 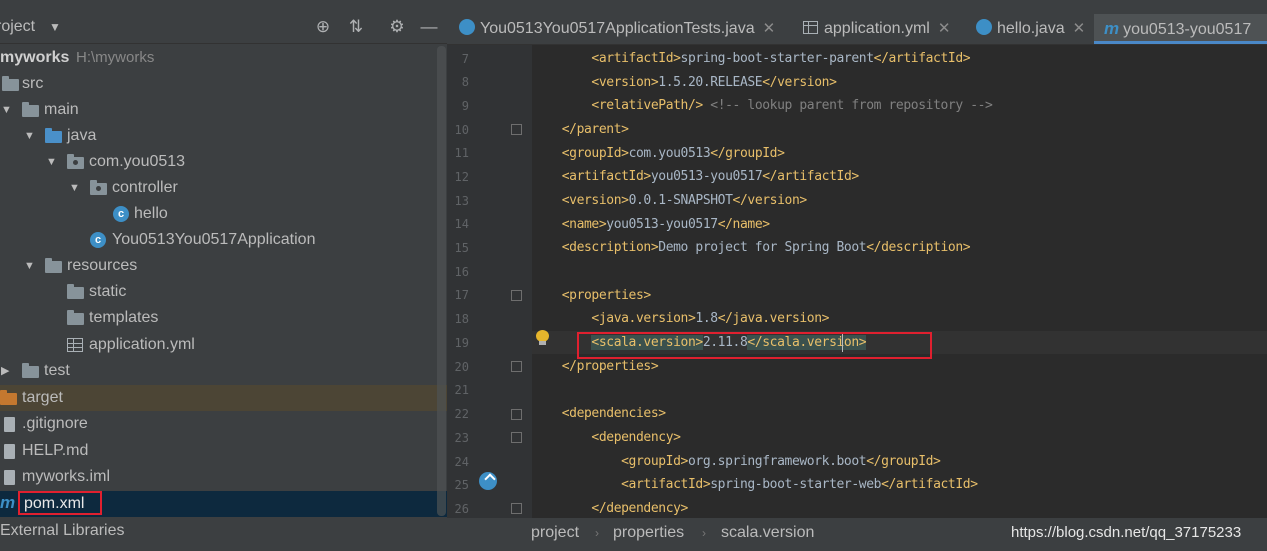 What do you see at coordinates (876, 29) in the screenshot?
I see `tab-application-yml: application.yml ✕` at bounding box center [876, 29].